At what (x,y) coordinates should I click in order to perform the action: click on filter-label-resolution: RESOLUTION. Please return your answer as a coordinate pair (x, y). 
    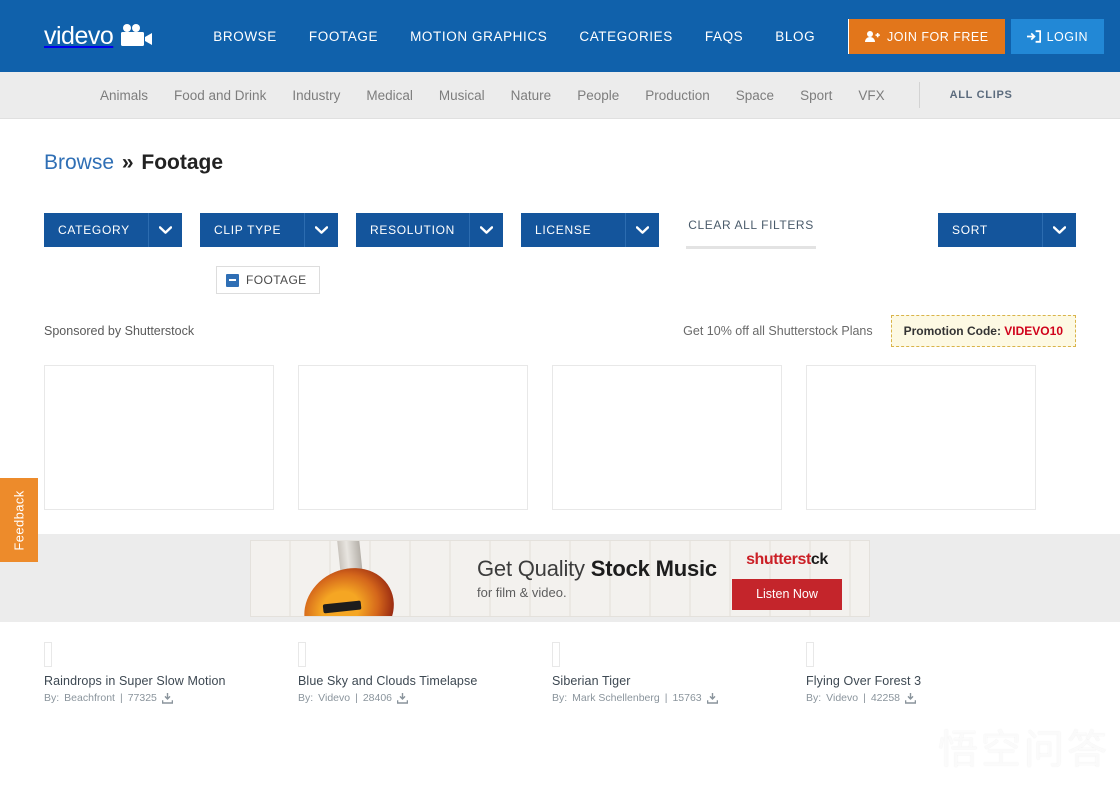
    Looking at the image, I should click on (413, 230).